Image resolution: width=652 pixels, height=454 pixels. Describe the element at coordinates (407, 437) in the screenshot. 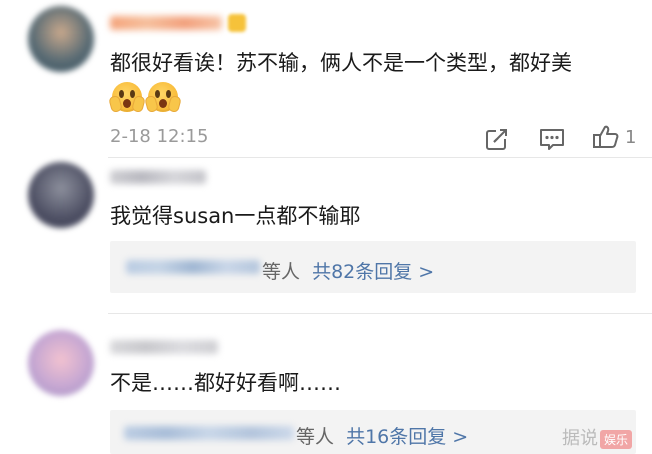

I see `view-replies-link: 共16条回复 >` at that location.